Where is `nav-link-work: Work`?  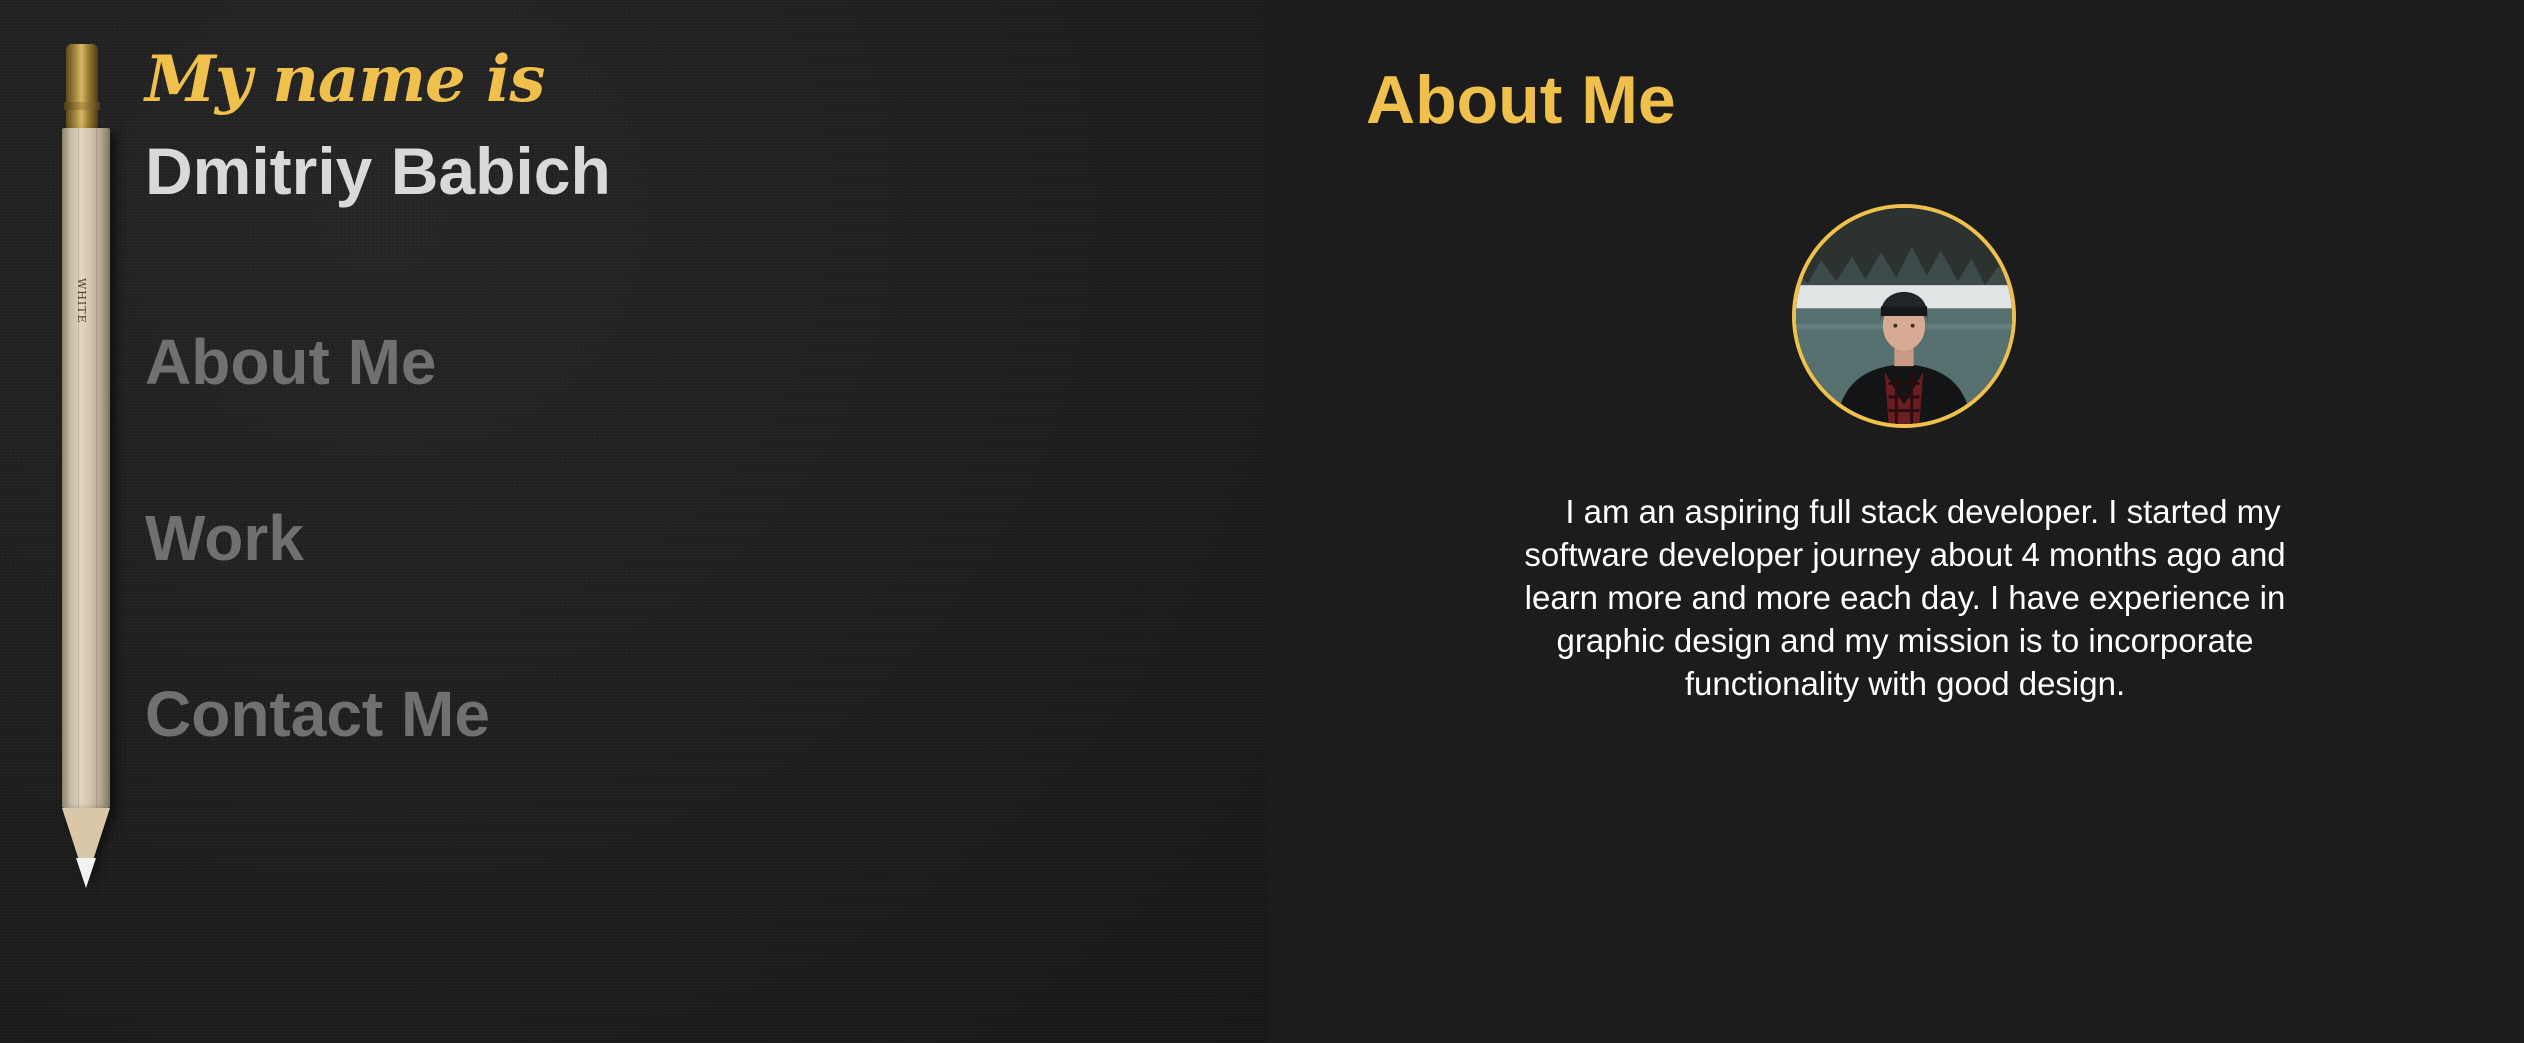 nav-link-work: Work is located at coordinates (317, 538).